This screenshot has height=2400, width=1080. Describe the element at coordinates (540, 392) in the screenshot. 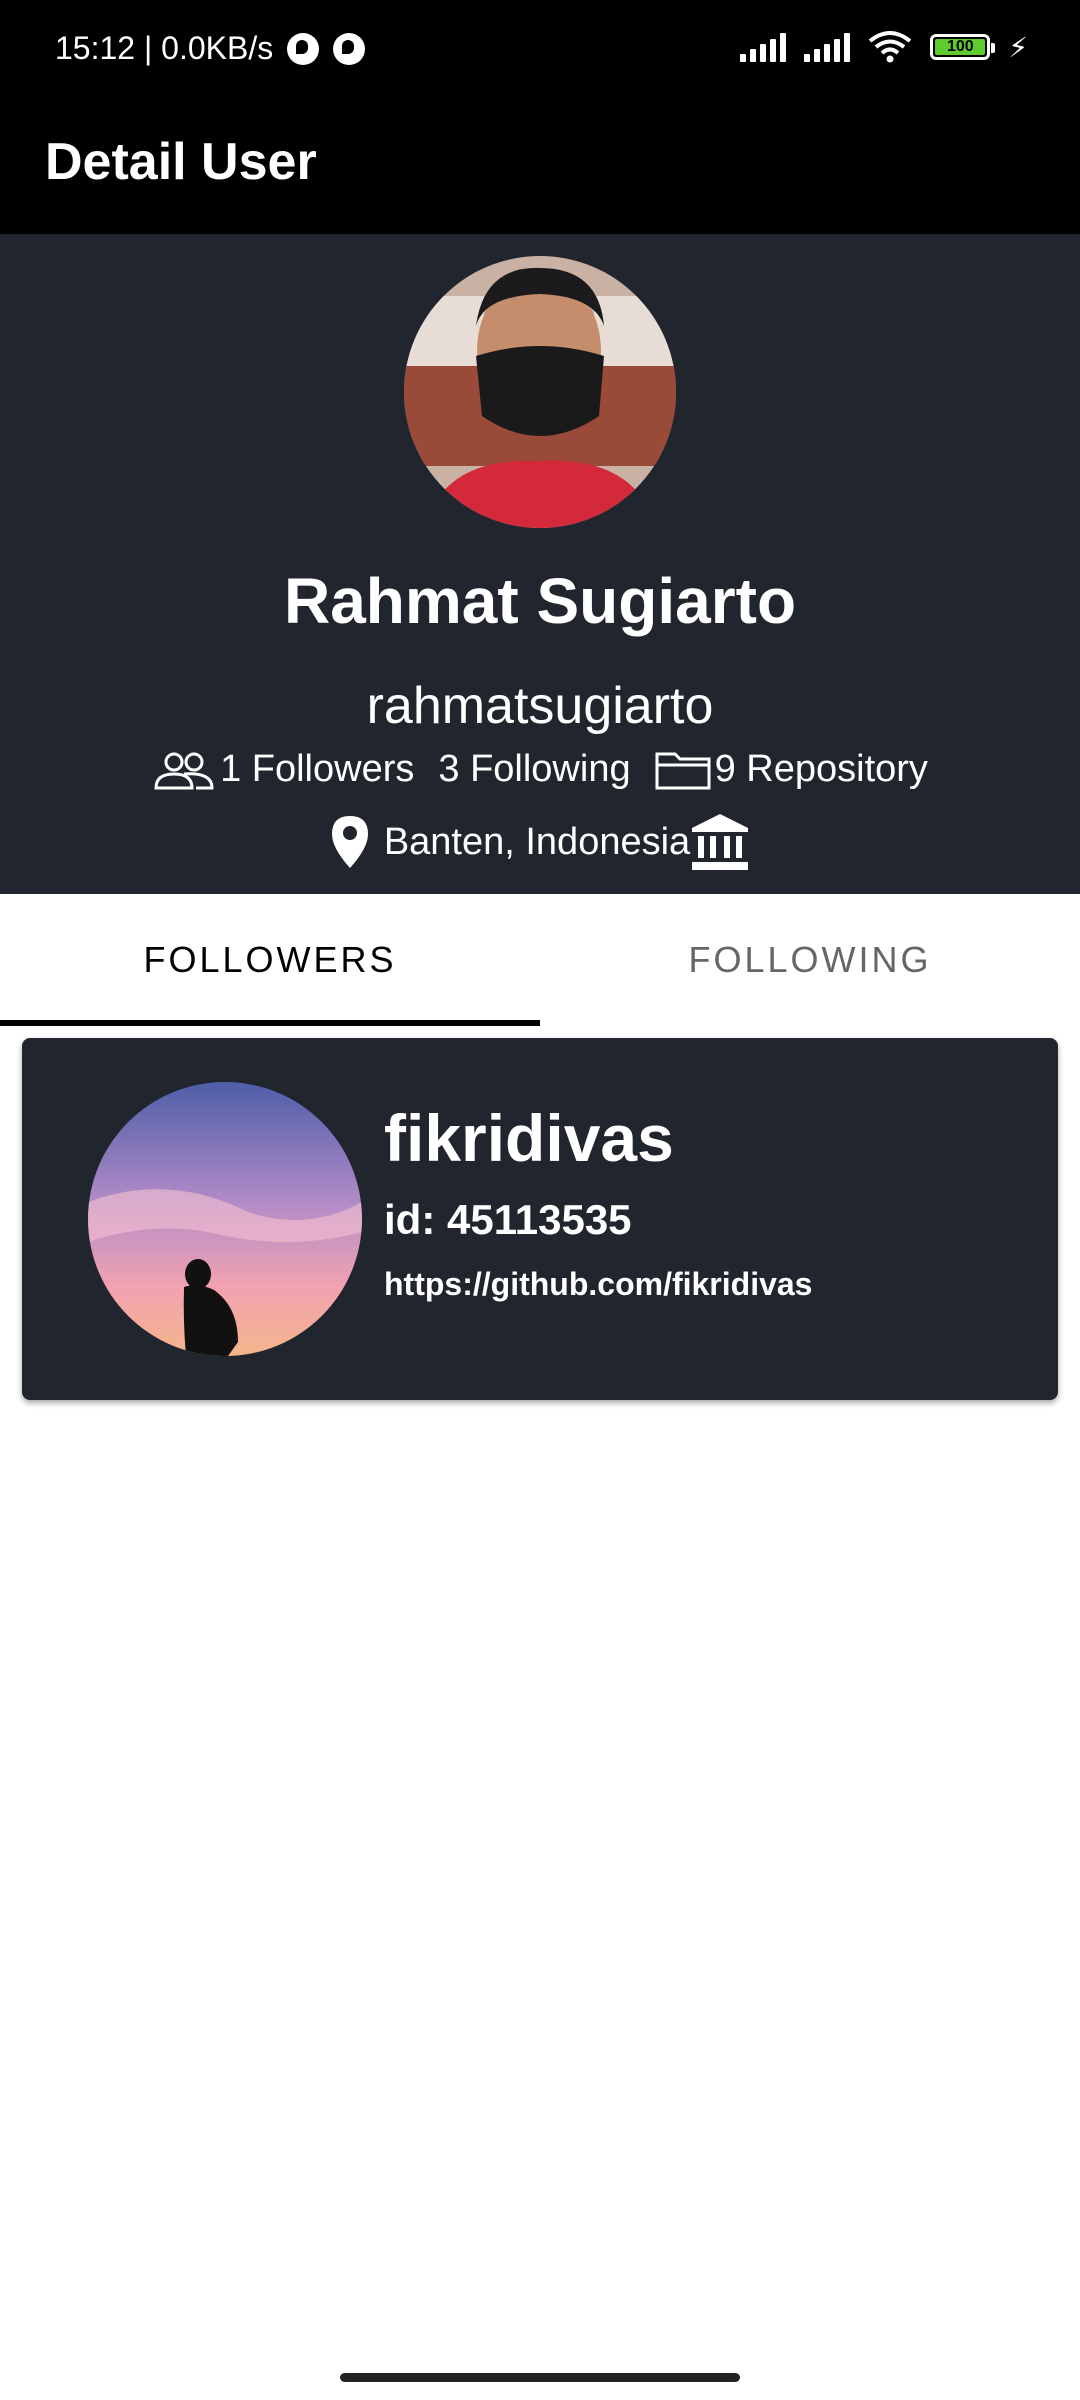

I see `profile-avatar` at that location.